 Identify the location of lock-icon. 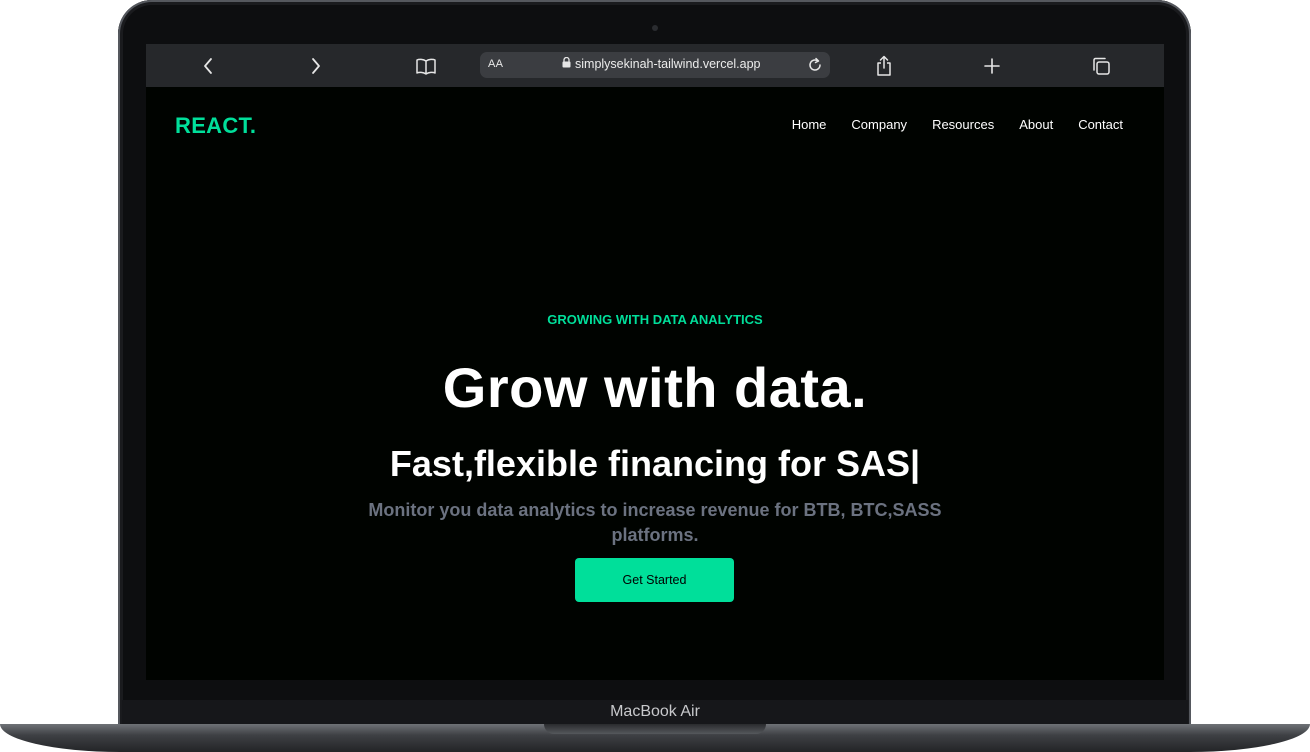
(566, 63).